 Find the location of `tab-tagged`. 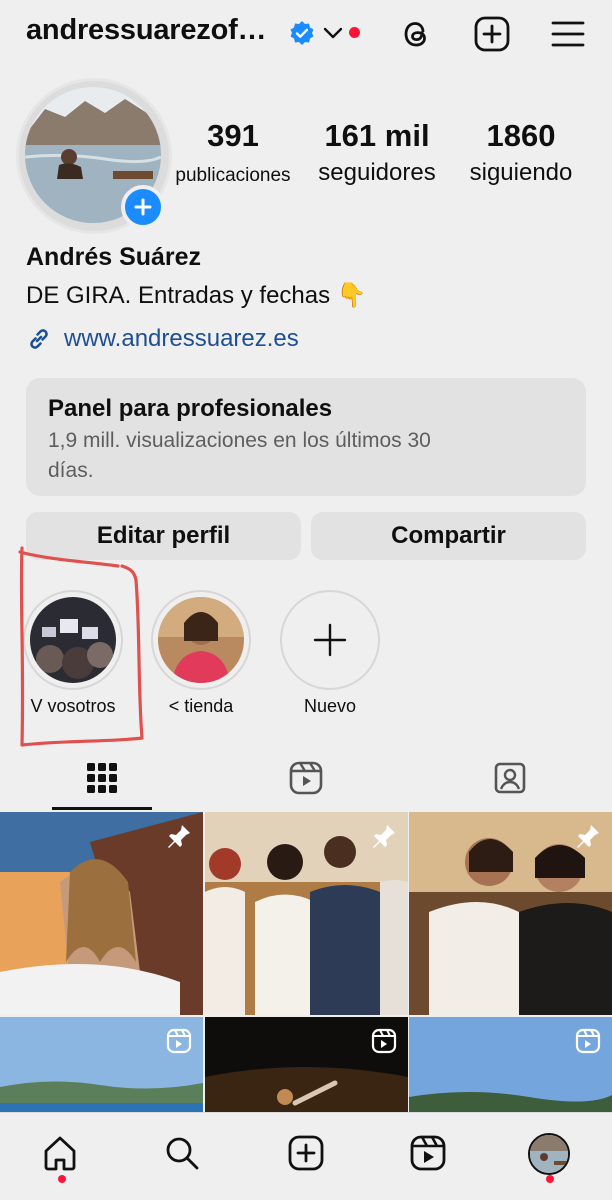

tab-tagged is located at coordinates (510, 783).